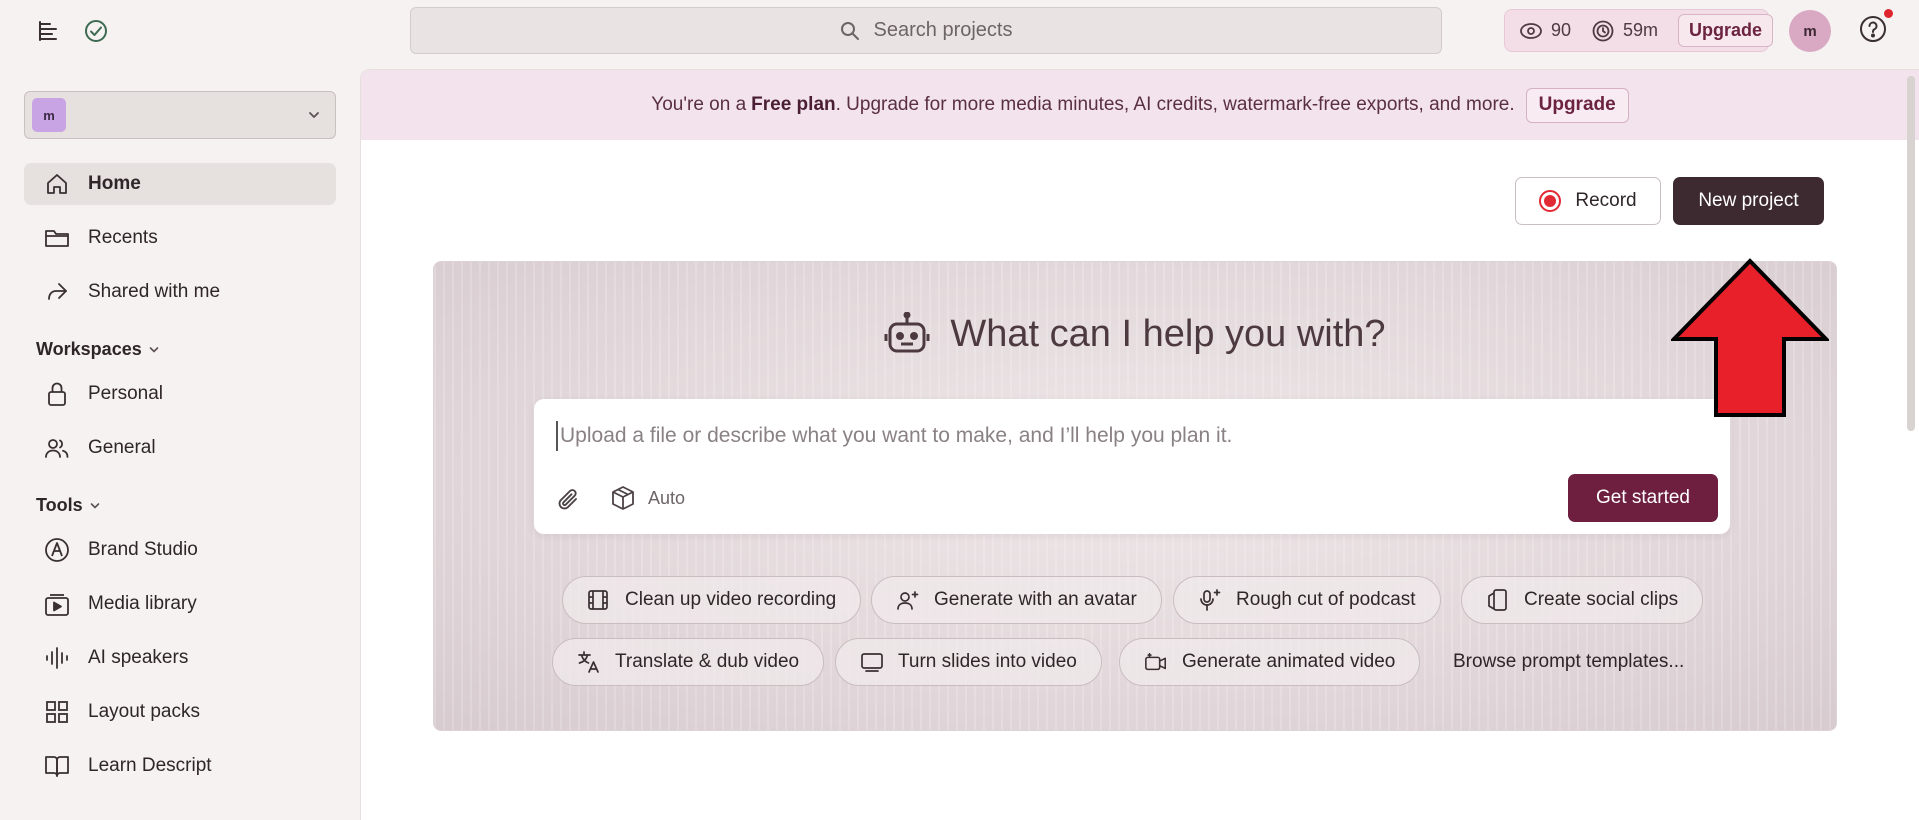 The width and height of the screenshot is (1919, 820). What do you see at coordinates (1810, 31) in the screenshot?
I see `user-avatar: m` at bounding box center [1810, 31].